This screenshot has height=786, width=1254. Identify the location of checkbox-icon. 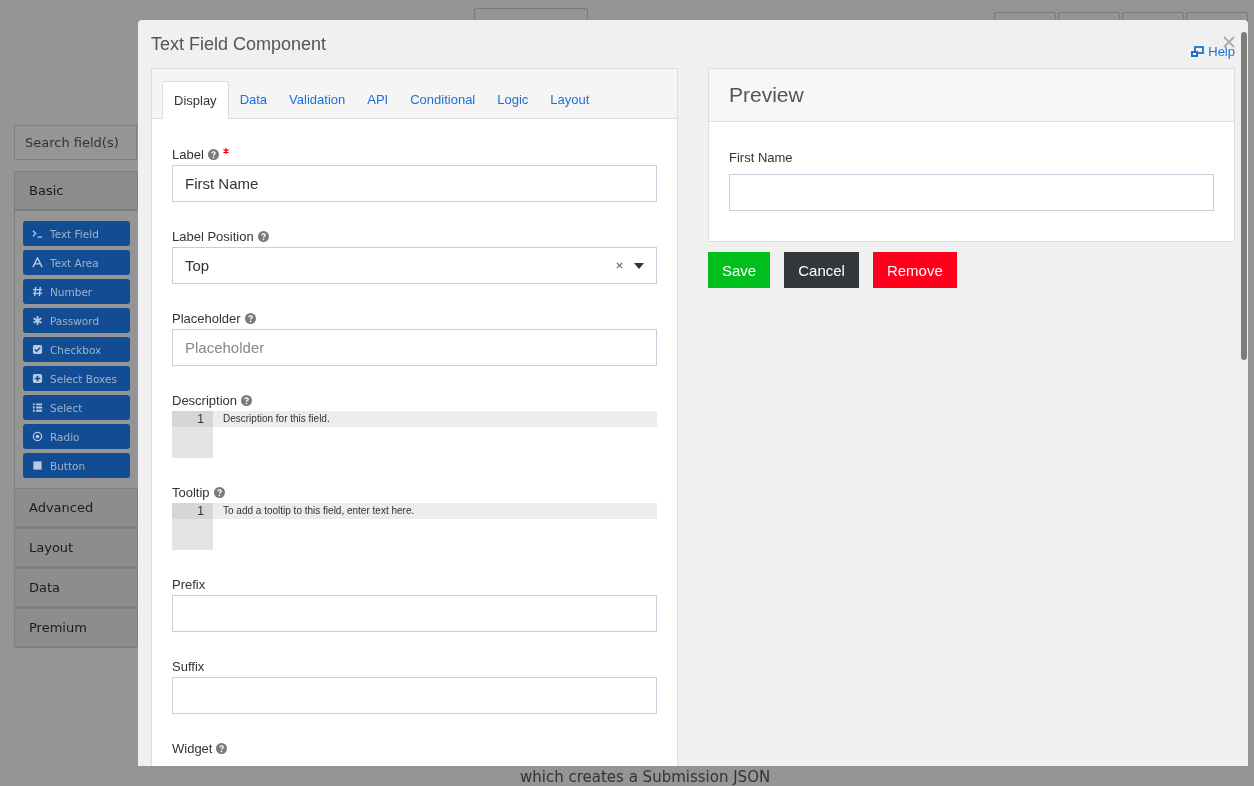
(37, 349).